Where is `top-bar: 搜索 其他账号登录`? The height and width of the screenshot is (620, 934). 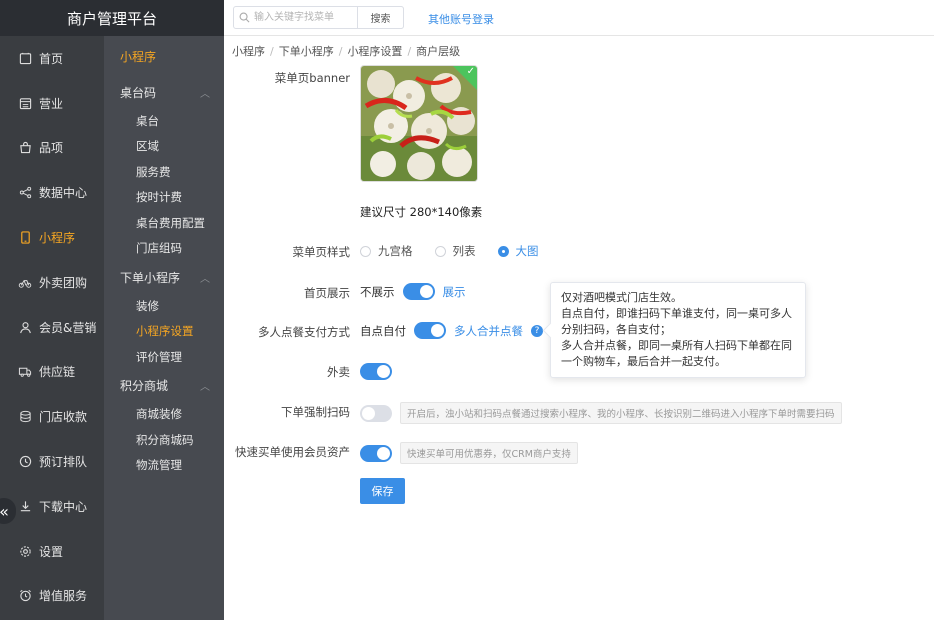
top-bar: 搜索 其他账号登录 is located at coordinates (579, 18).